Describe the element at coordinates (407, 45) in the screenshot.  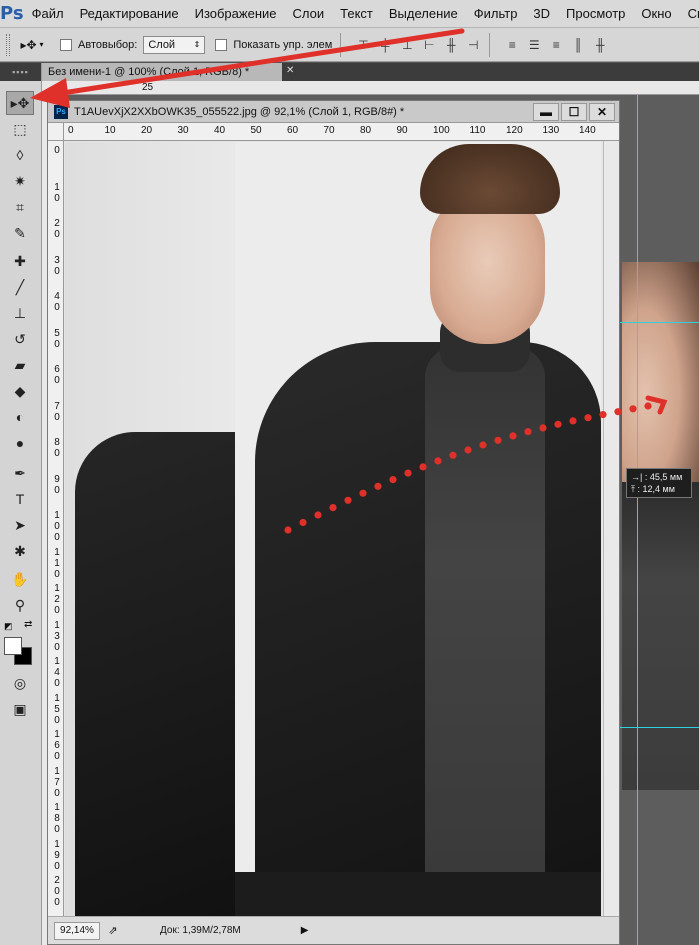
I see `align-bottom-icon: ⊥` at that location.